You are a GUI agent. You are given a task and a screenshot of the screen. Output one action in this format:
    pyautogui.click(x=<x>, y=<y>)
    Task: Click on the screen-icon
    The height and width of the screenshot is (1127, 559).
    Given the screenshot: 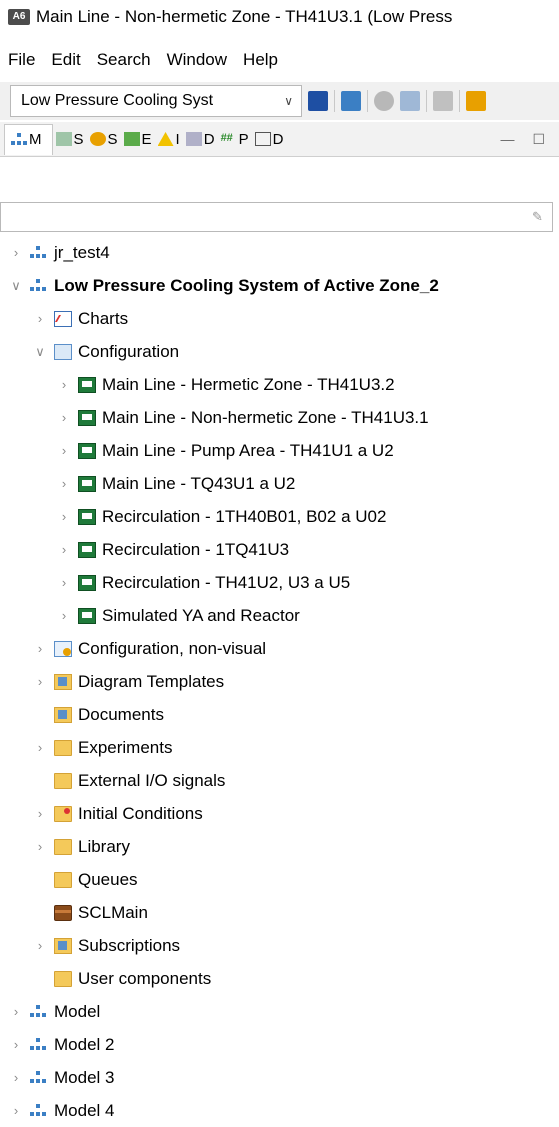 What is the action you would take?
    pyautogui.click(x=87, y=483)
    